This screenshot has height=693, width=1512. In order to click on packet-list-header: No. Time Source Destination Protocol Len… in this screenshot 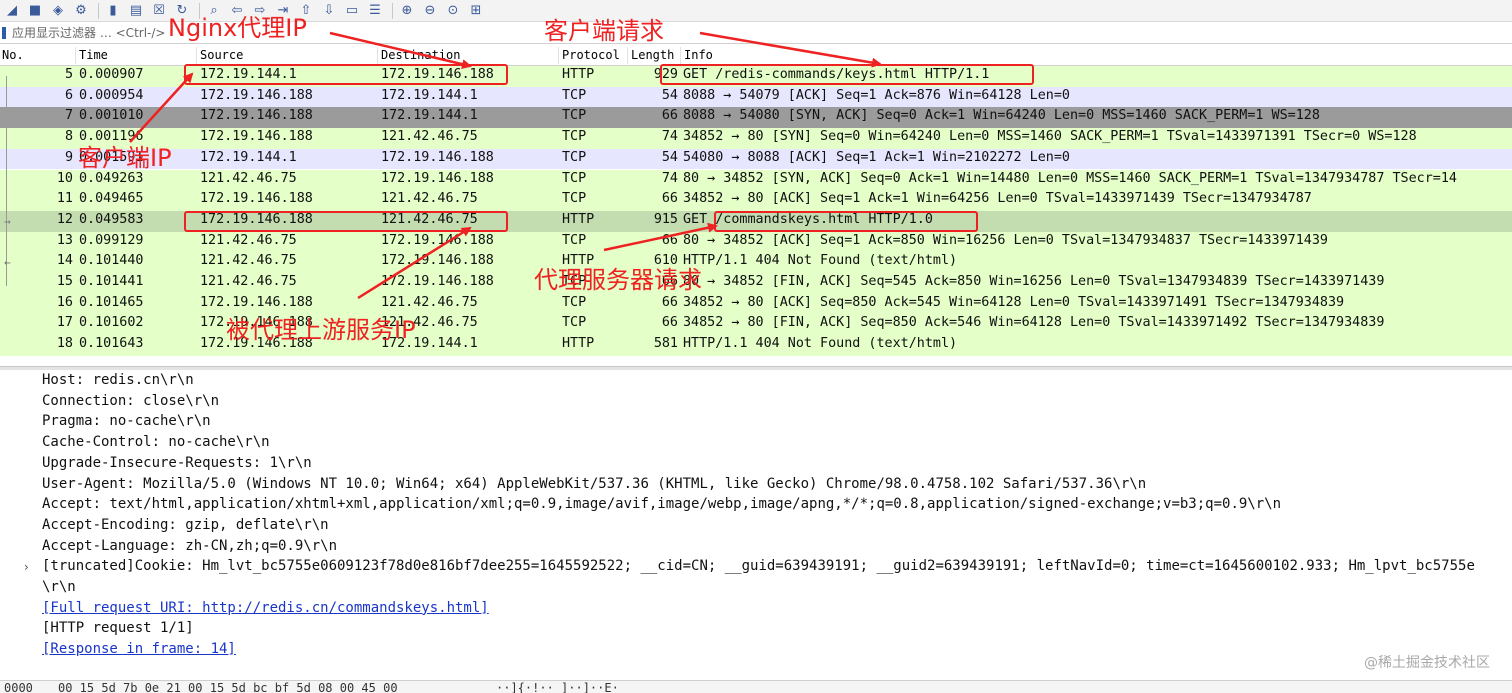, I will do `click(756, 55)`.